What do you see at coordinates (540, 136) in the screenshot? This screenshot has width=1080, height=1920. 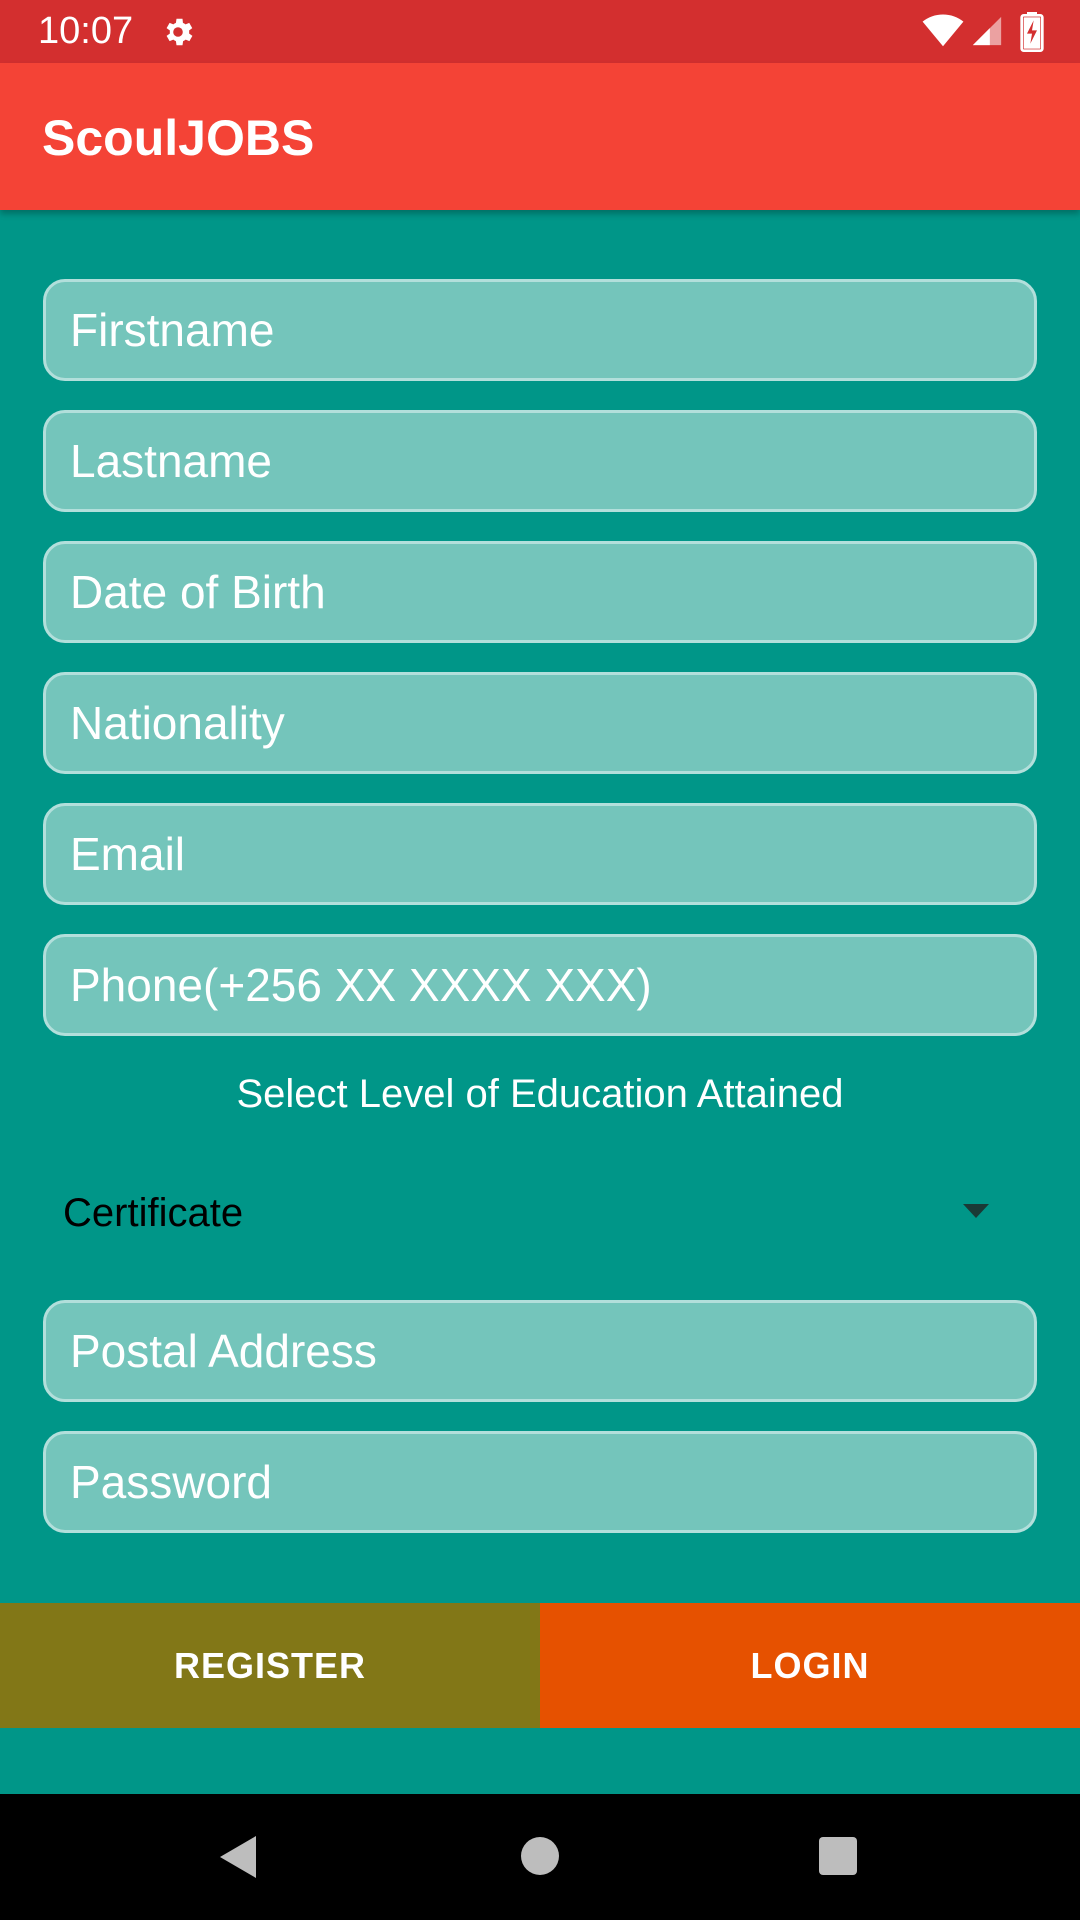 I see `app-bar: ScoulJOBS` at bounding box center [540, 136].